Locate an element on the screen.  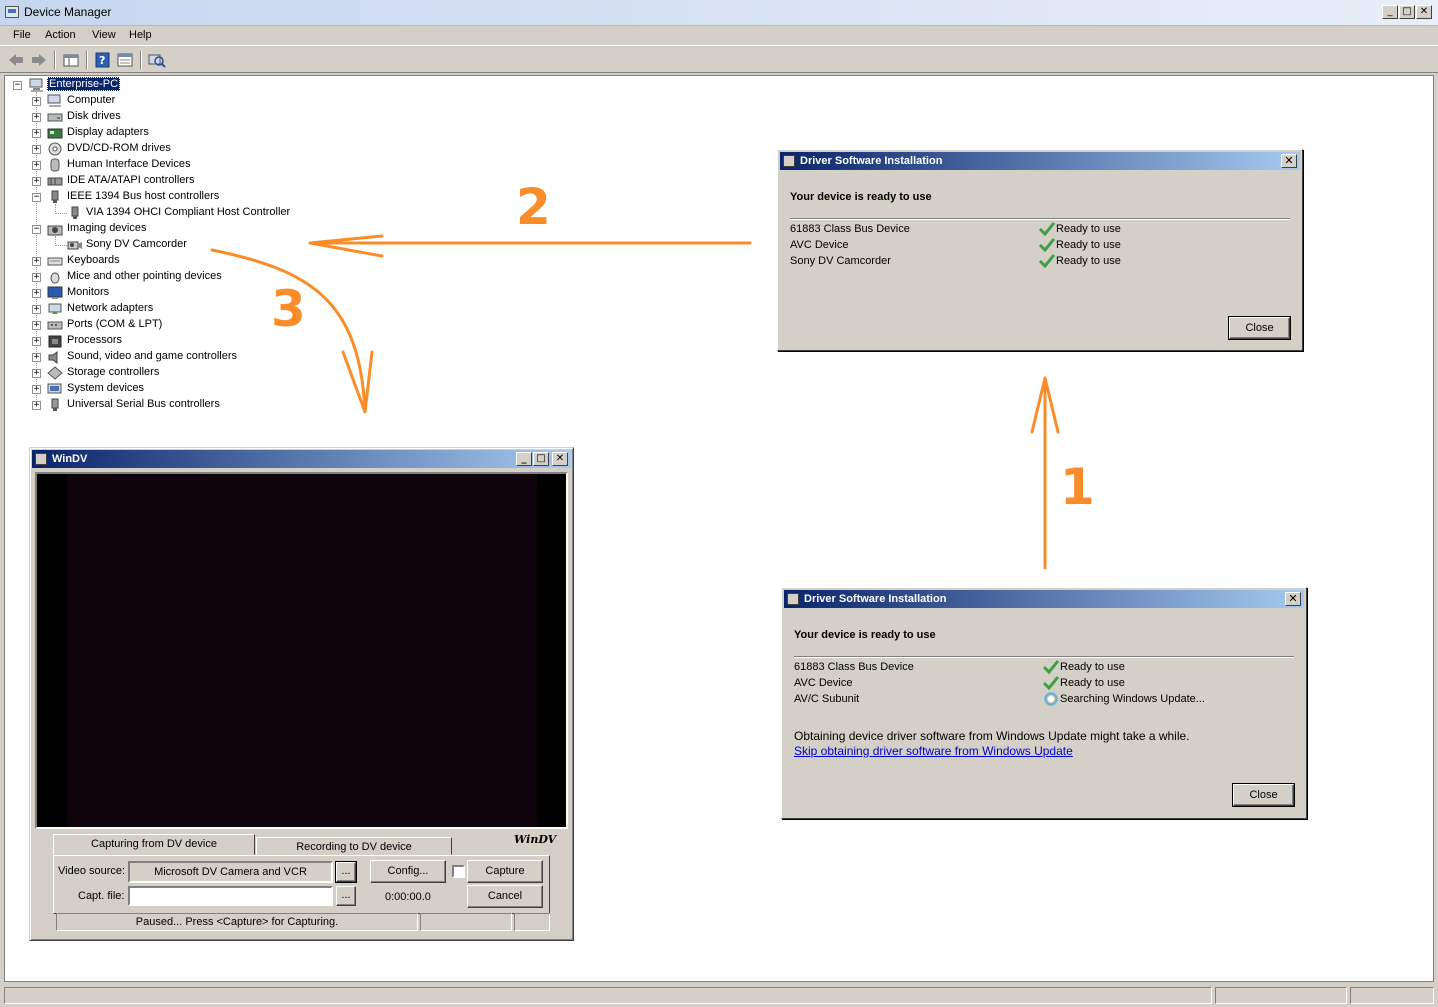
arrow-2-head is located at coordinates (346, 246).